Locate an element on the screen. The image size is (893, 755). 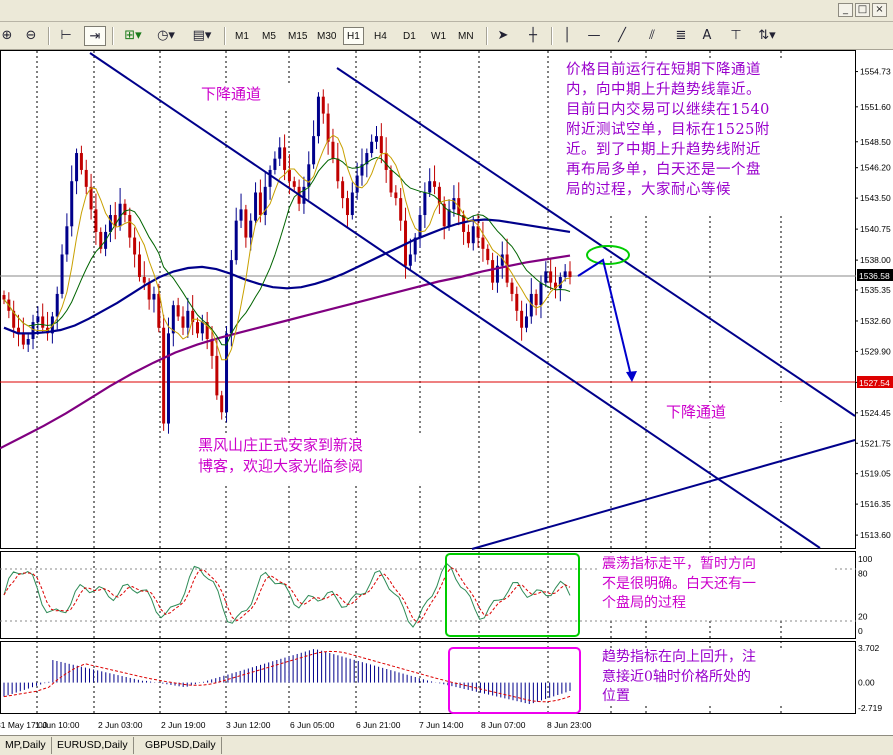
fibonacci-icon: ≣ is located at coordinates (681, 36).